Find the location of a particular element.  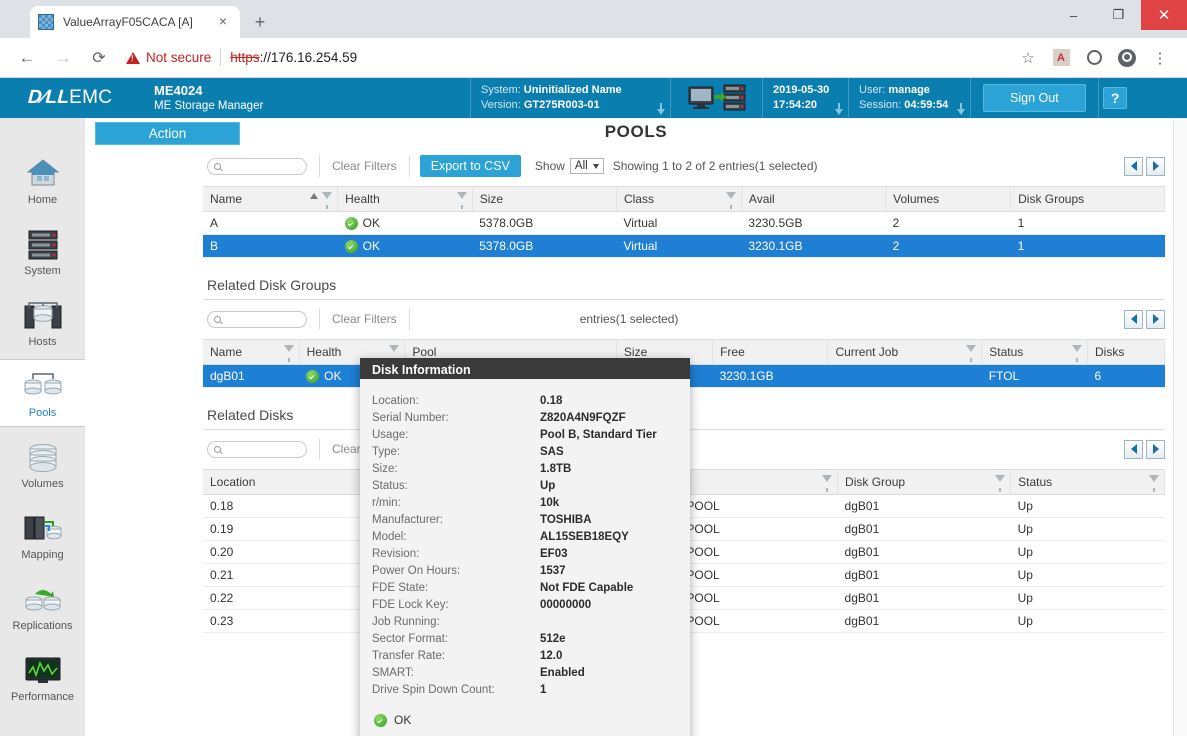

table-row: B OK 5378.0GB Virtual 3230.1GB 2 1 is located at coordinates (684, 246).